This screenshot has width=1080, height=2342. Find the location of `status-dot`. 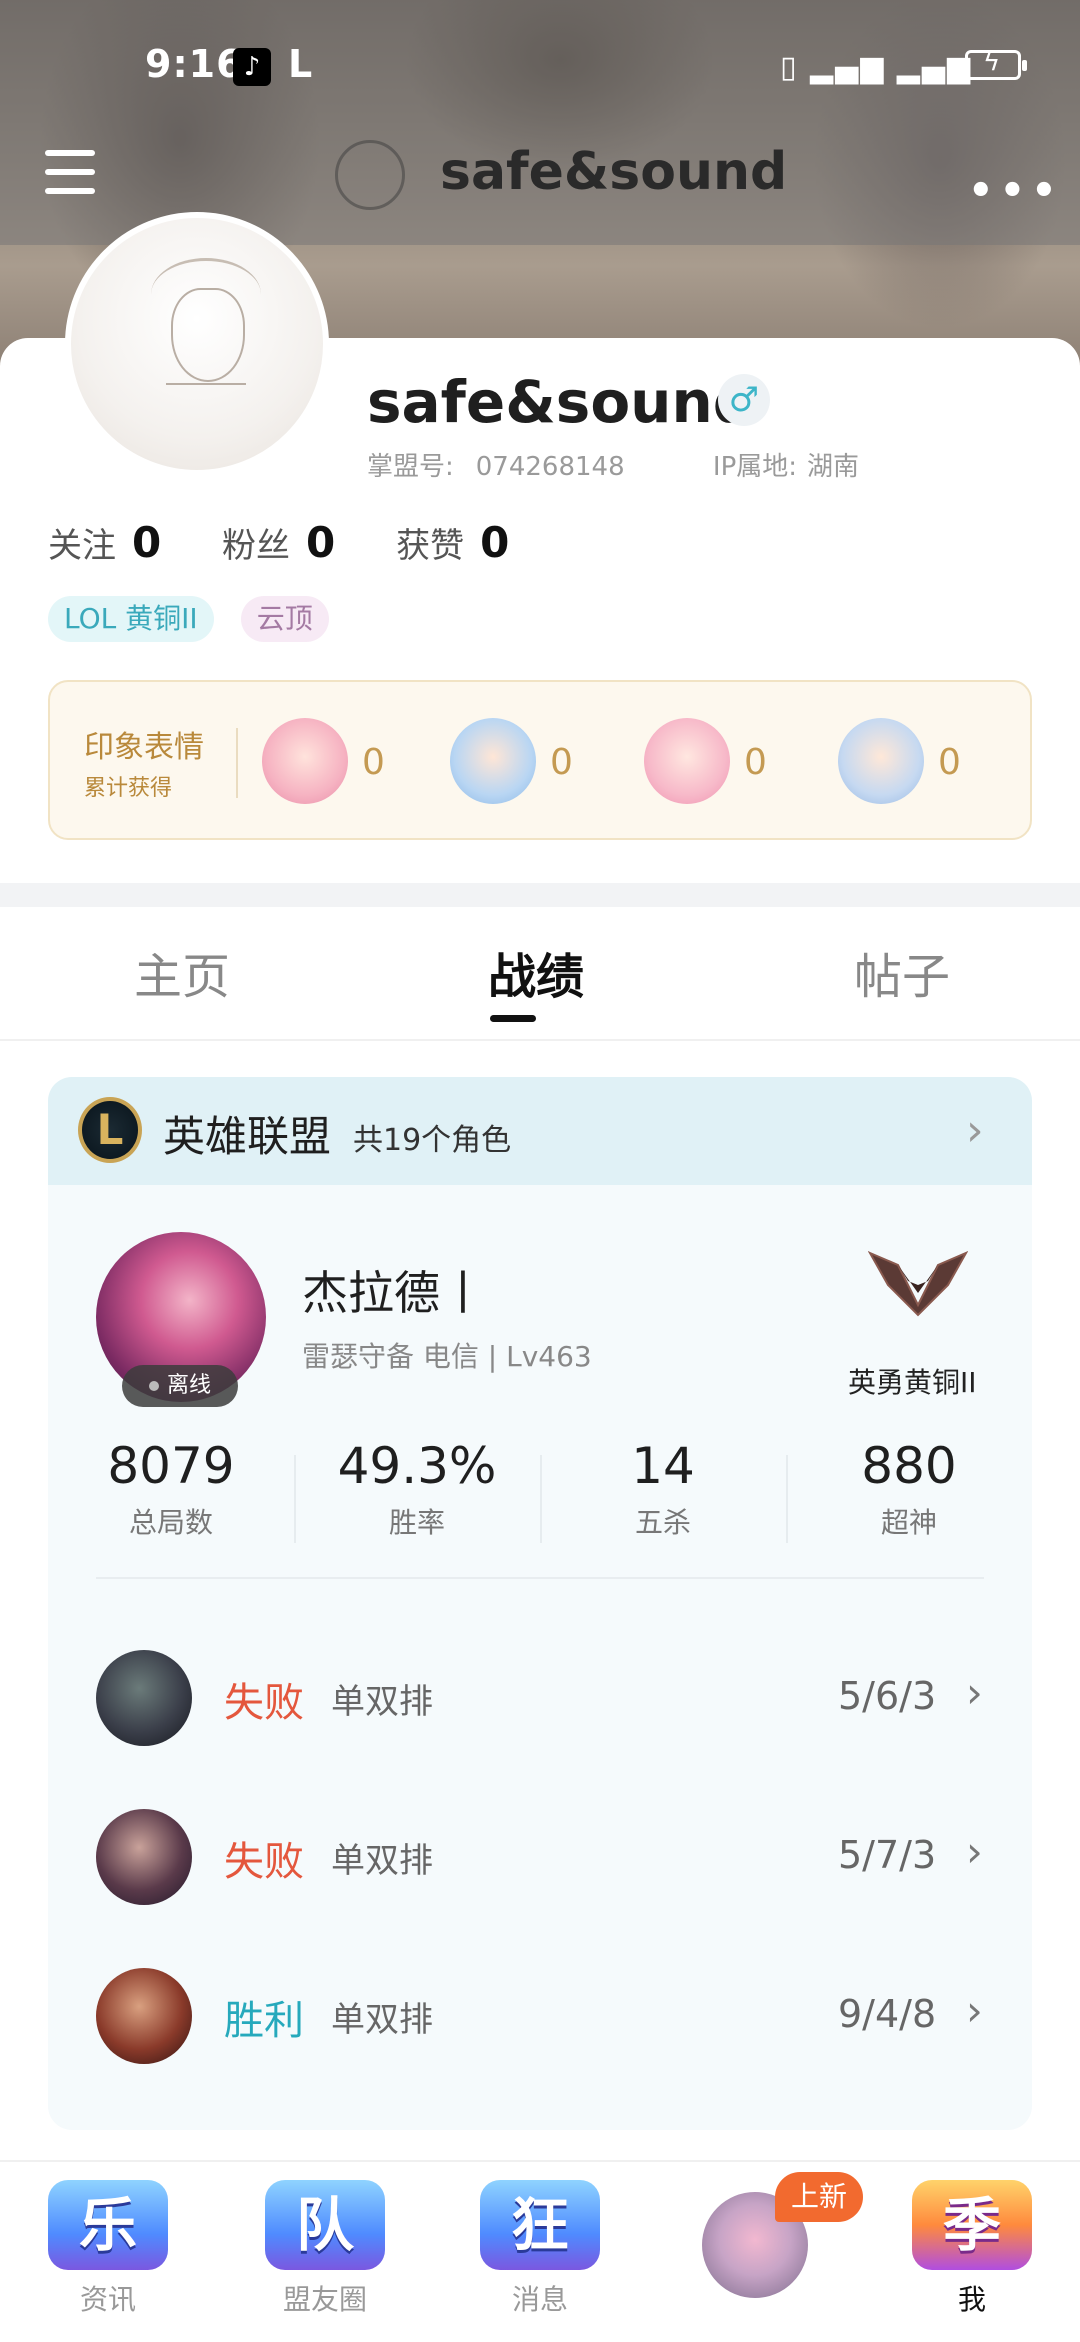

status-dot is located at coordinates (153, 1386).